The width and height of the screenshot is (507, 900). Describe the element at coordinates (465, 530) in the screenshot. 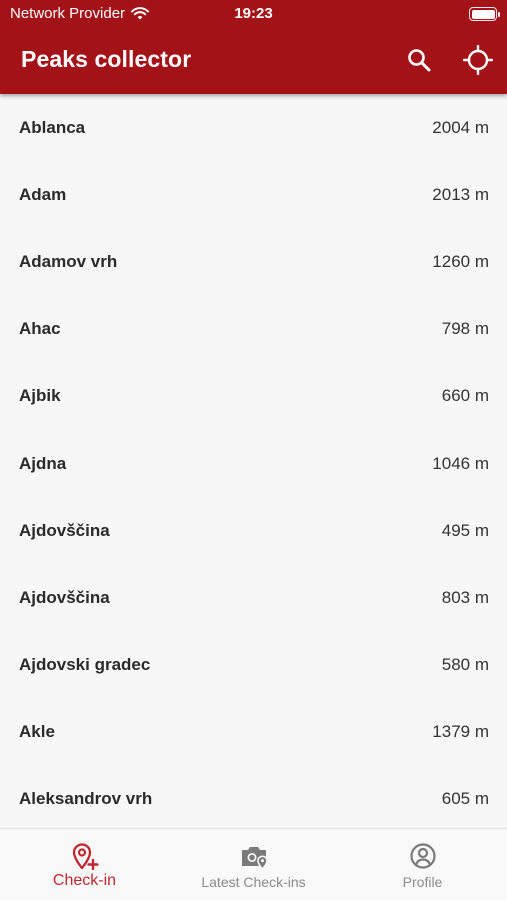

I see `peak-elevation: 495 m` at that location.